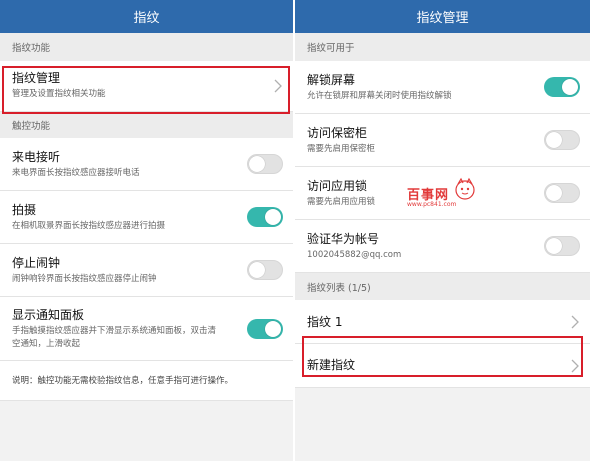 This screenshot has height=461, width=590. I want to click on list-item-access-app-lock: 访问应用锁 需要先启用应用锁, so click(442, 193).